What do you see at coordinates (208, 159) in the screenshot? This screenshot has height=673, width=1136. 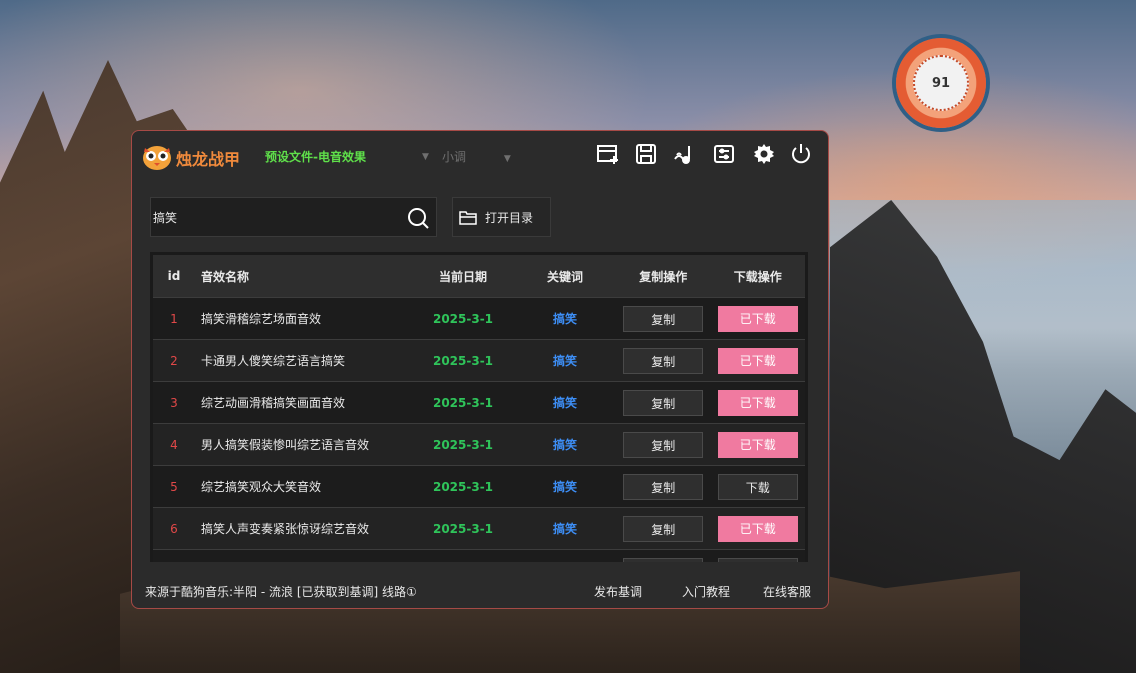 I see `app-title: 烛龙战甲` at bounding box center [208, 159].